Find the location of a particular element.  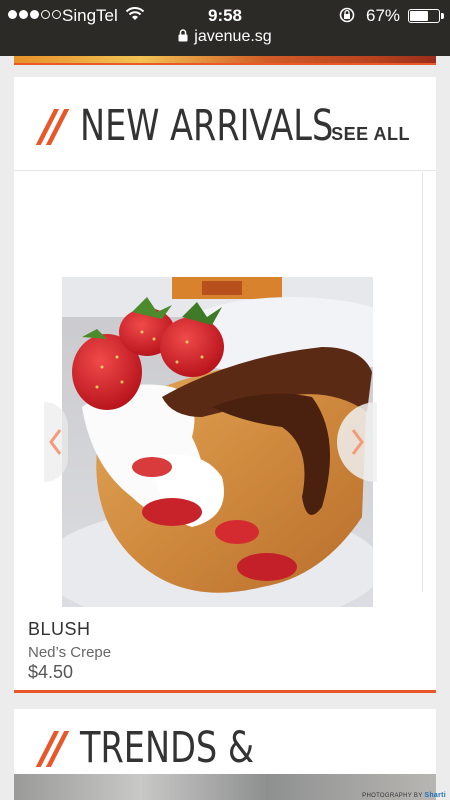

new-arrivals-title: NEW ARRIVALS is located at coordinates (207, 126).